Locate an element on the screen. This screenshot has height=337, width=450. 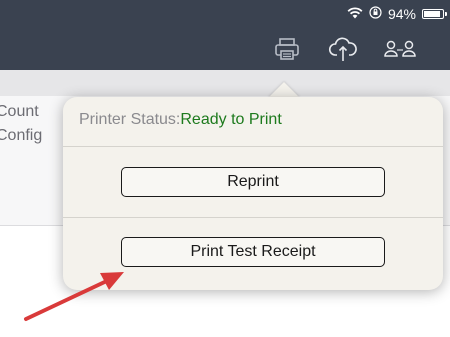
annotation-arrow is located at coordinates (74, 296).